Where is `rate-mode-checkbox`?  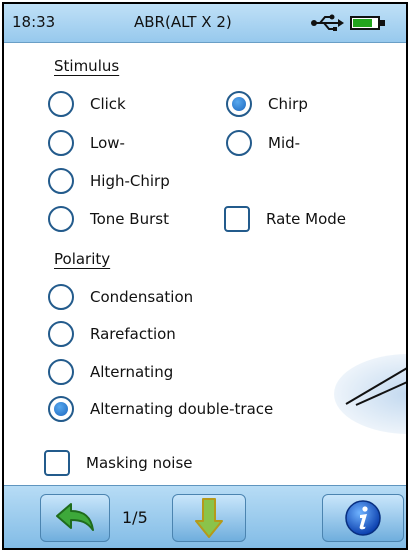 rate-mode-checkbox is located at coordinates (237, 219).